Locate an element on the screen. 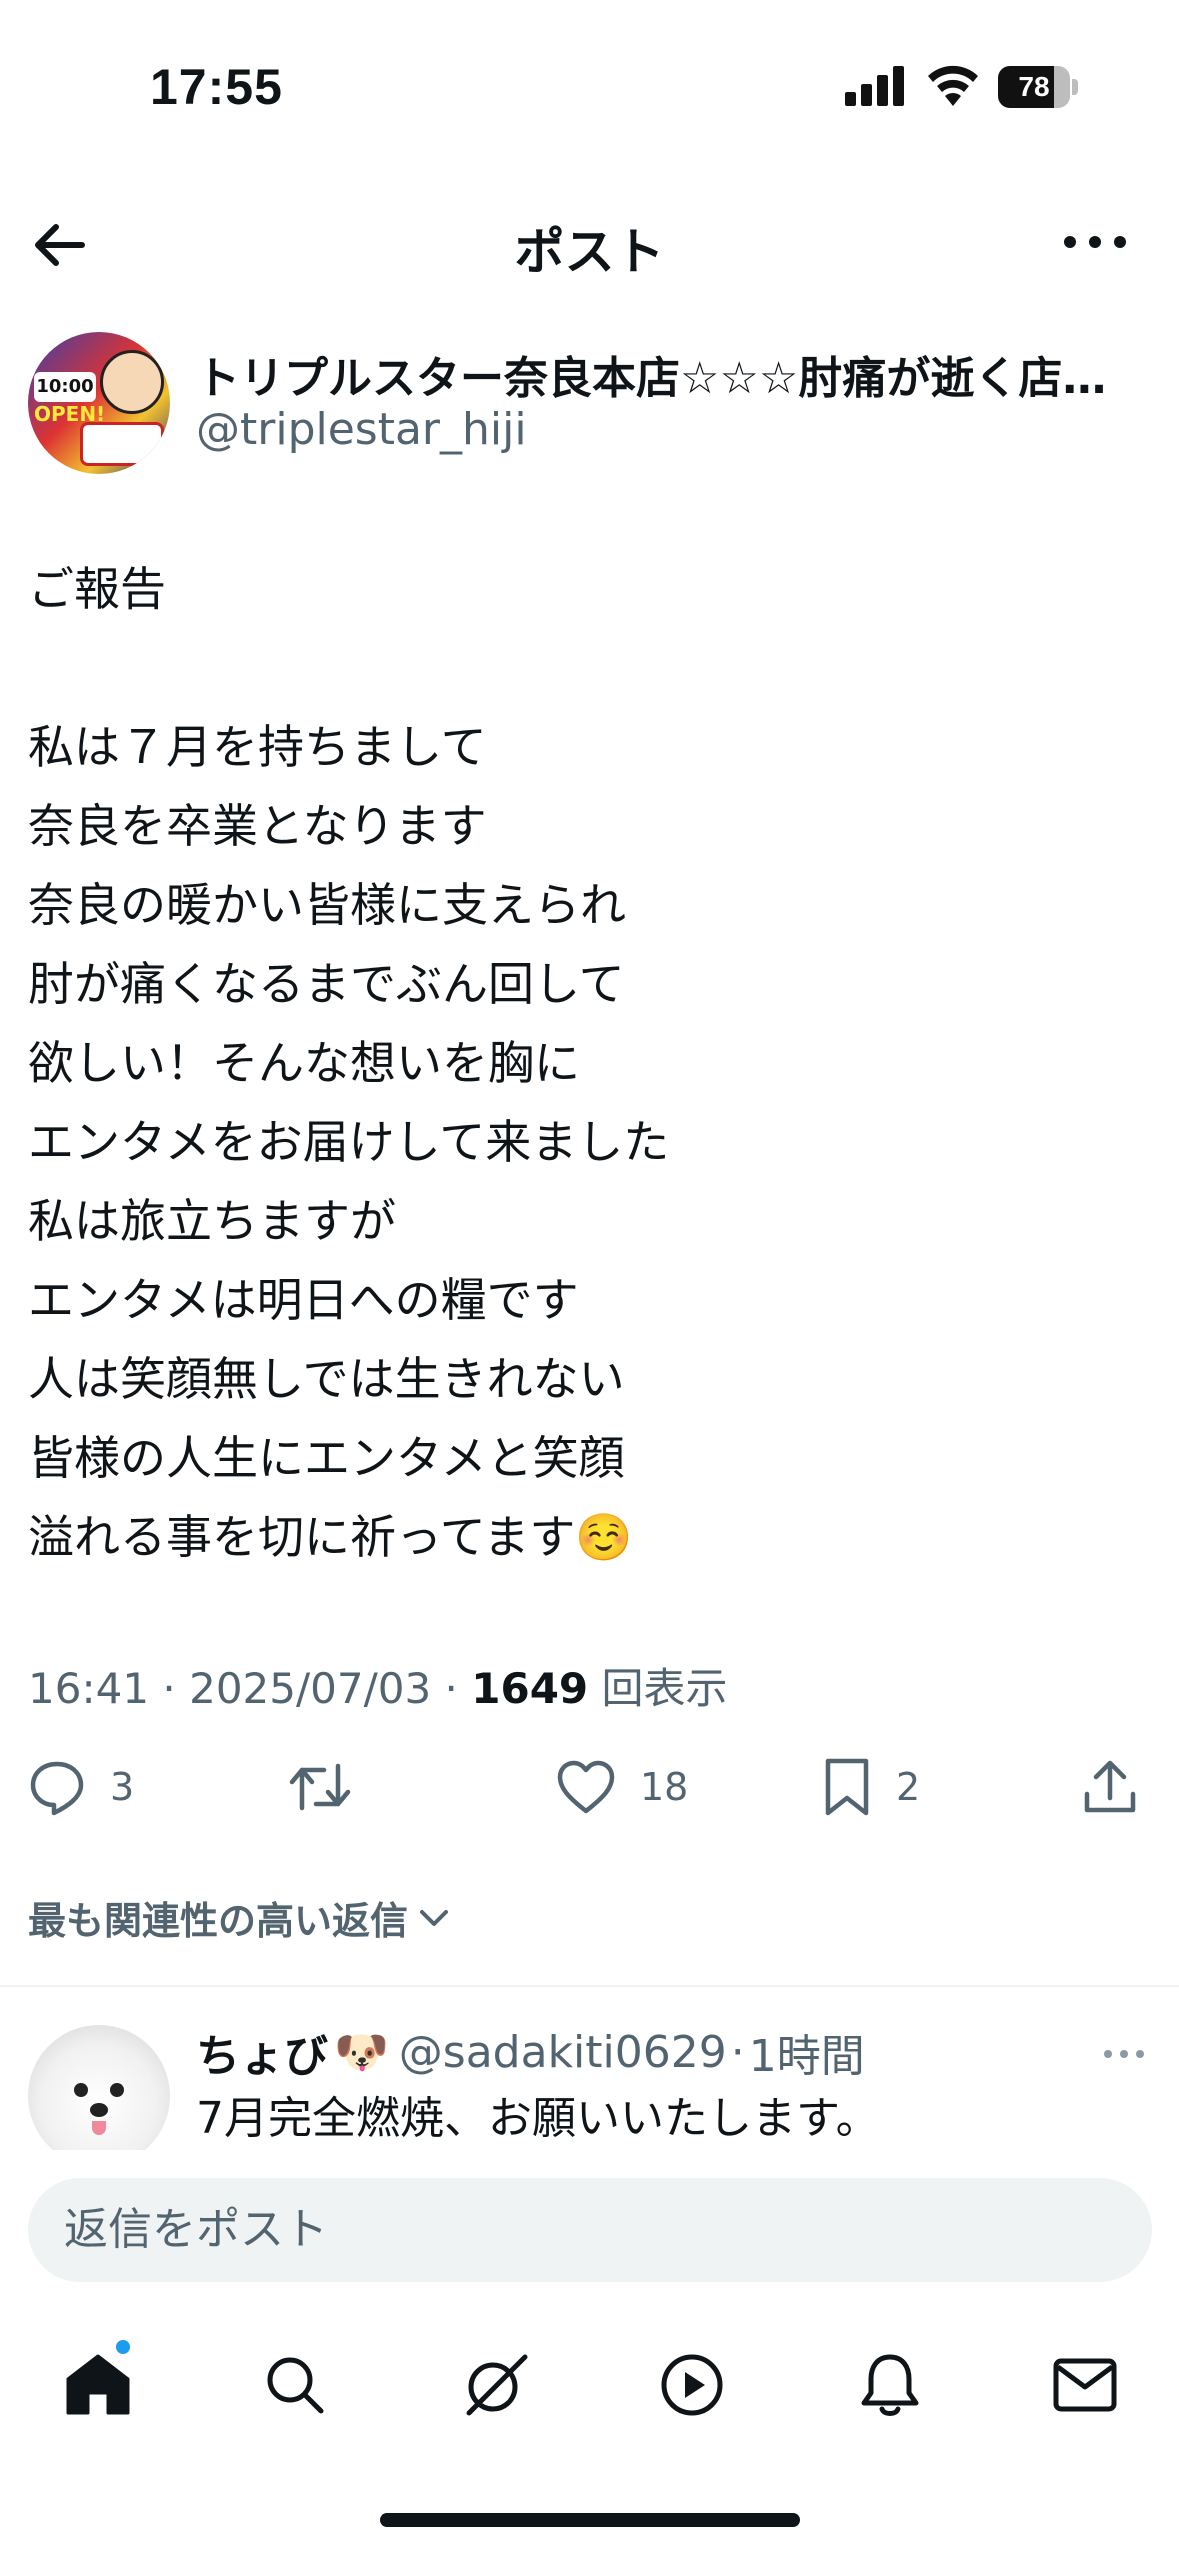 The image size is (1179, 2556). post-time: 16:41 is located at coordinates (89, 1688).